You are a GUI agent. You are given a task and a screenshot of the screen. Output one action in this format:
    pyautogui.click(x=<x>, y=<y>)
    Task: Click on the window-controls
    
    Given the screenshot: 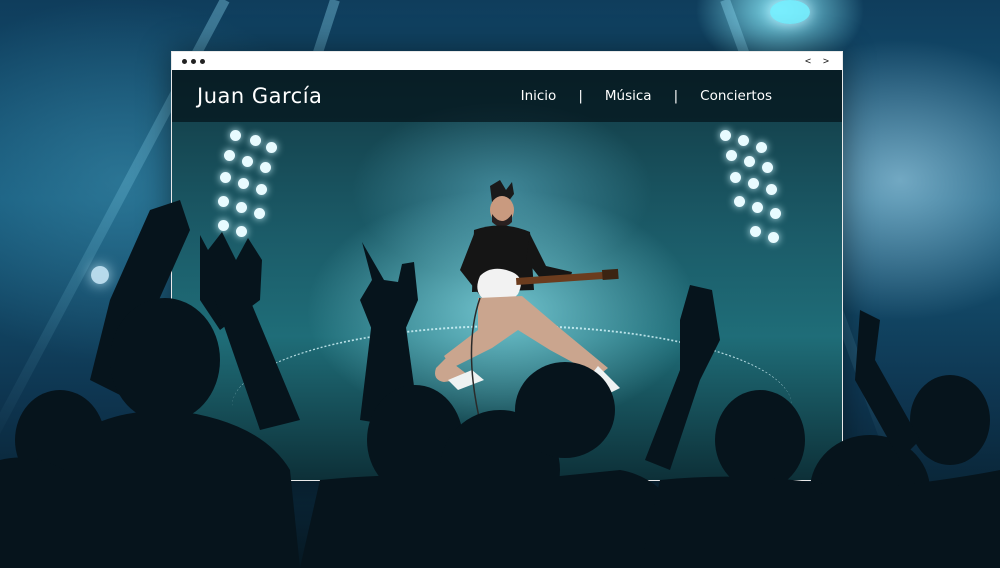 What is the action you would take?
    pyautogui.click(x=193, y=61)
    